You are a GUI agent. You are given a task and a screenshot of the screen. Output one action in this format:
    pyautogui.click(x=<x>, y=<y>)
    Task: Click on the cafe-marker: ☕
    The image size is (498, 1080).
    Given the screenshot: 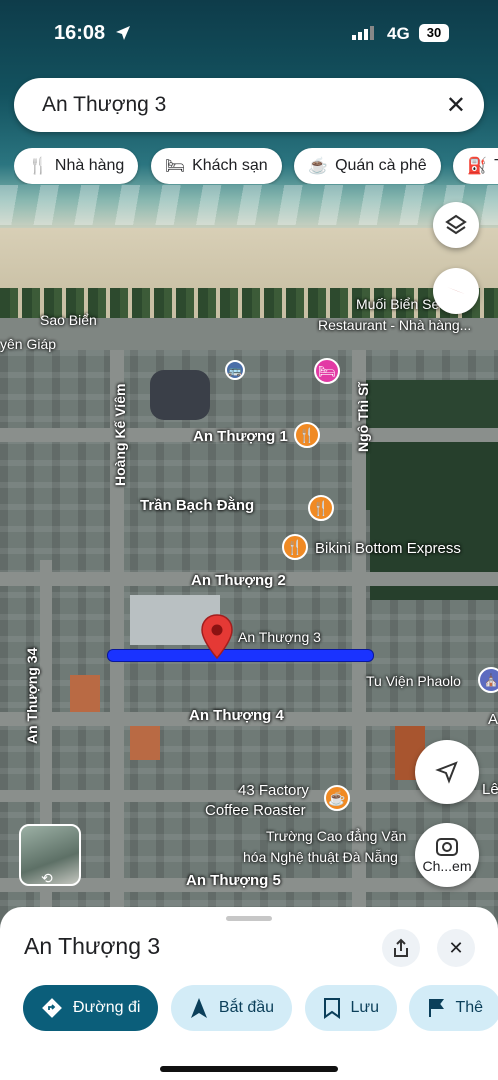 What is the action you would take?
    pyautogui.click(x=337, y=798)
    